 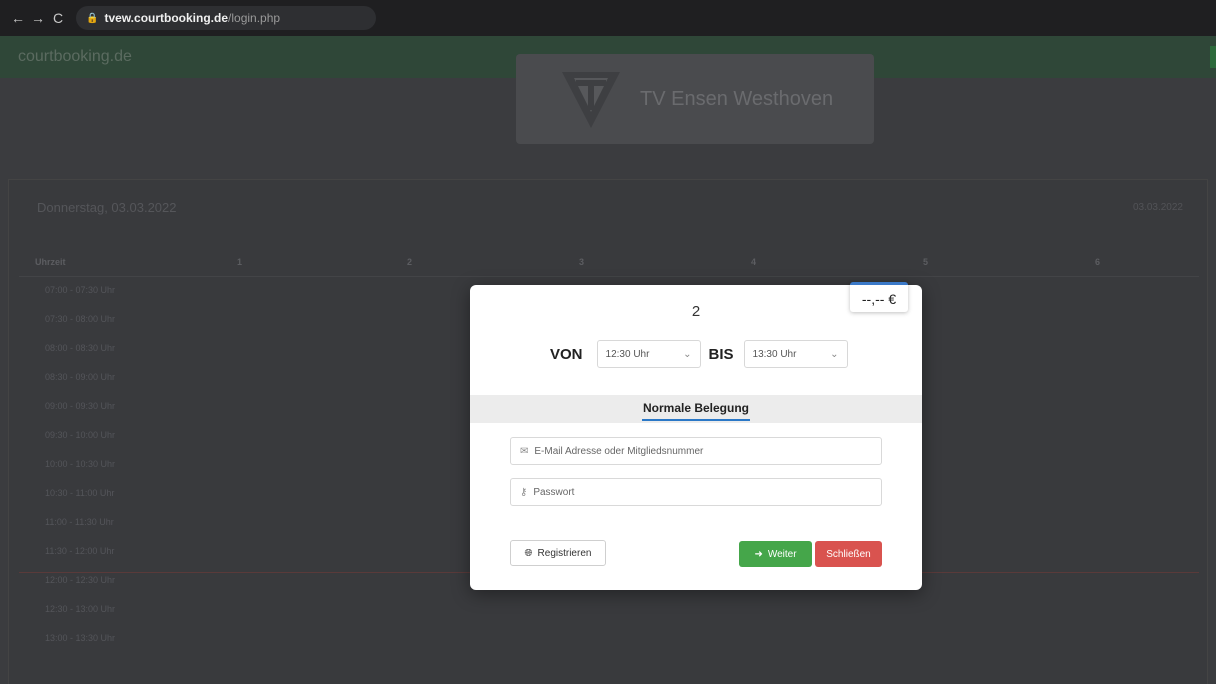 I want to click on password-field: ⚷, so click(x=696, y=492).